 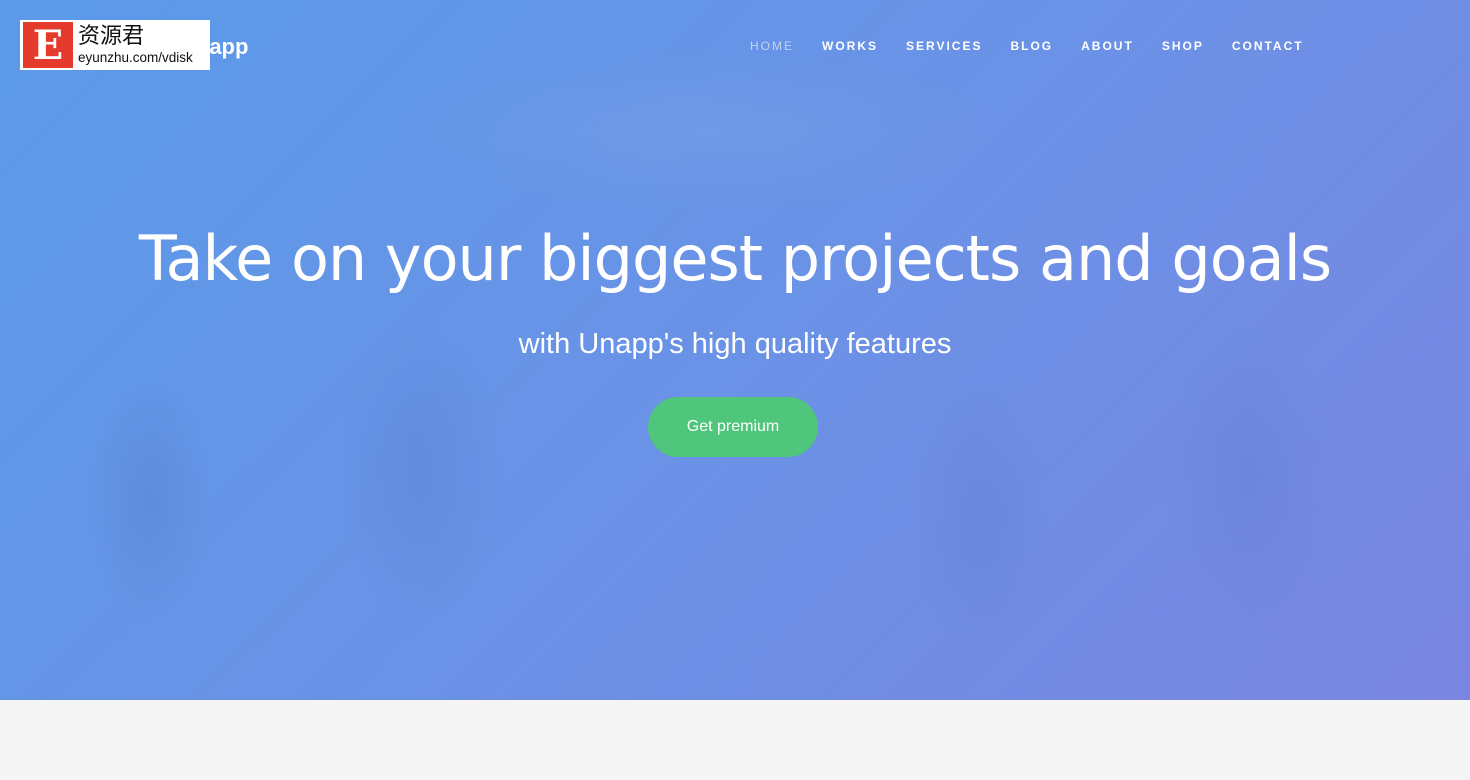 I want to click on watermark-chinese: 资源君, so click(x=111, y=36).